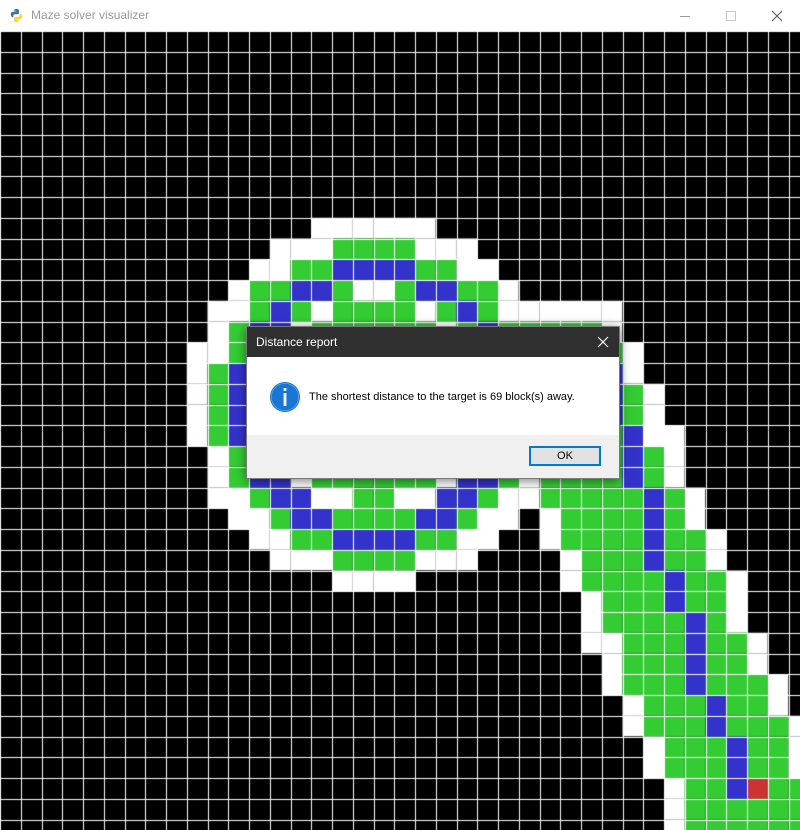  Describe the element at coordinates (297, 342) in the screenshot. I see `dialog-title: Distance report` at that location.